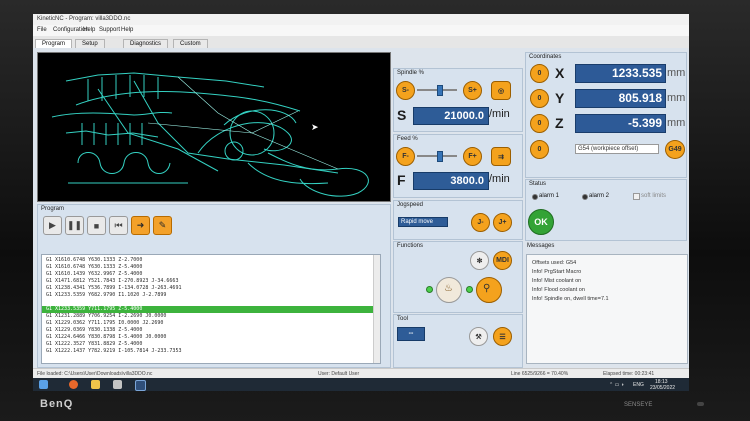 This screenshot has height=421, width=750. Describe the element at coordinates (479, 260) in the screenshot. I see `coolant-button: ✻` at that location.